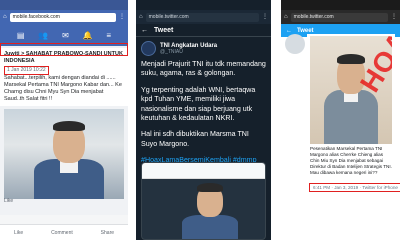  What do you see at coordinates (8, 201) in the screenshot?
I see `like-count: Like` at bounding box center [8, 201].